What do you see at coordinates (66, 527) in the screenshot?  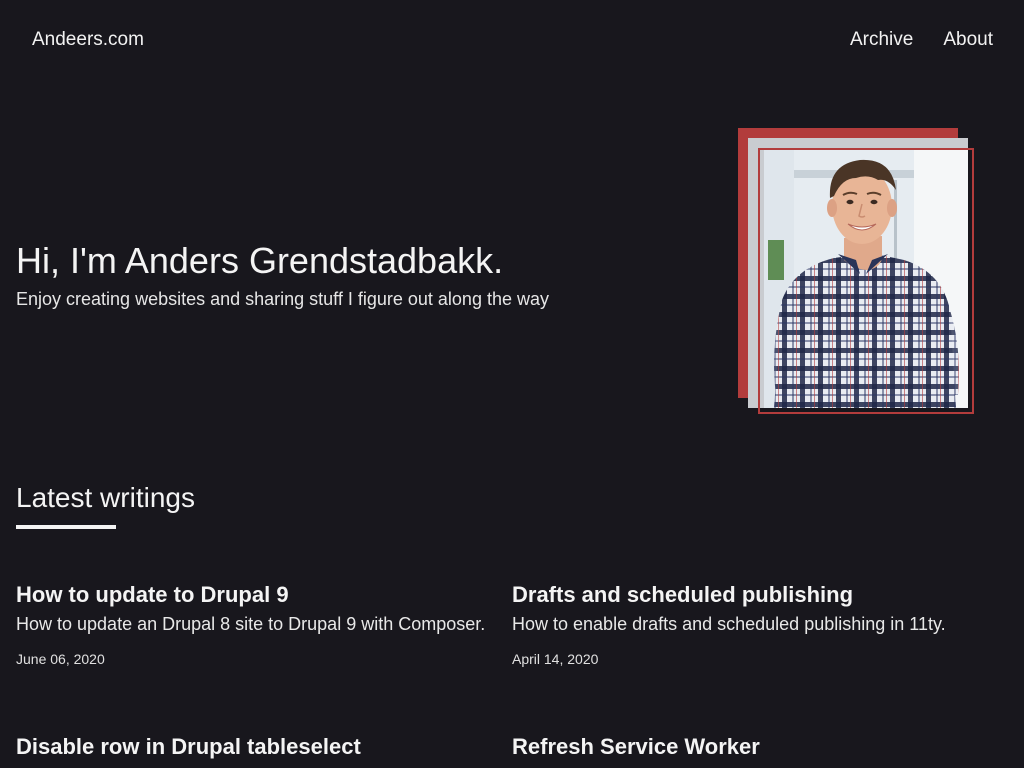 I see `section-underline` at bounding box center [66, 527].